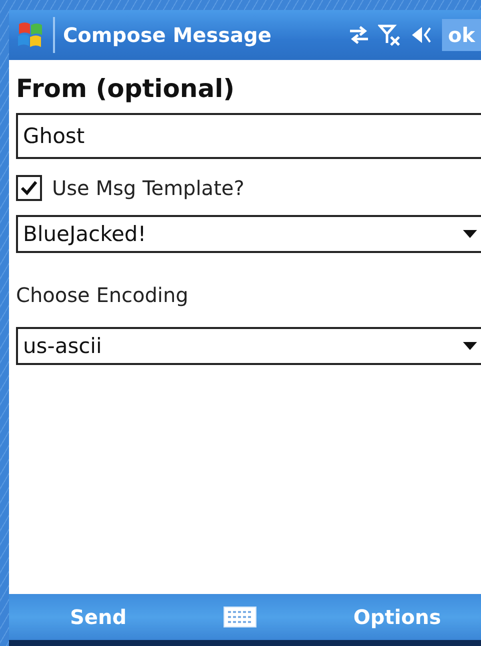 This screenshot has height=646, width=481. What do you see at coordinates (248, 136) in the screenshot?
I see `from-input-field: Ghost` at bounding box center [248, 136].